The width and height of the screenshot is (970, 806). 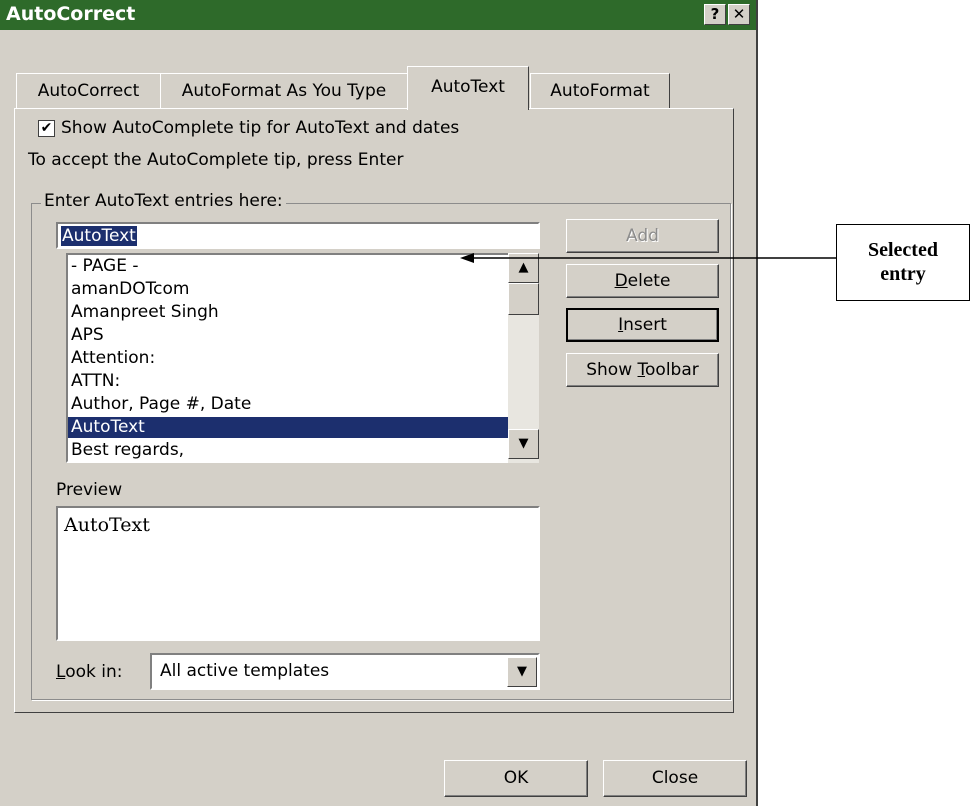 What do you see at coordinates (288, 427) in the screenshot?
I see `list-item-selected: AutoText` at bounding box center [288, 427].